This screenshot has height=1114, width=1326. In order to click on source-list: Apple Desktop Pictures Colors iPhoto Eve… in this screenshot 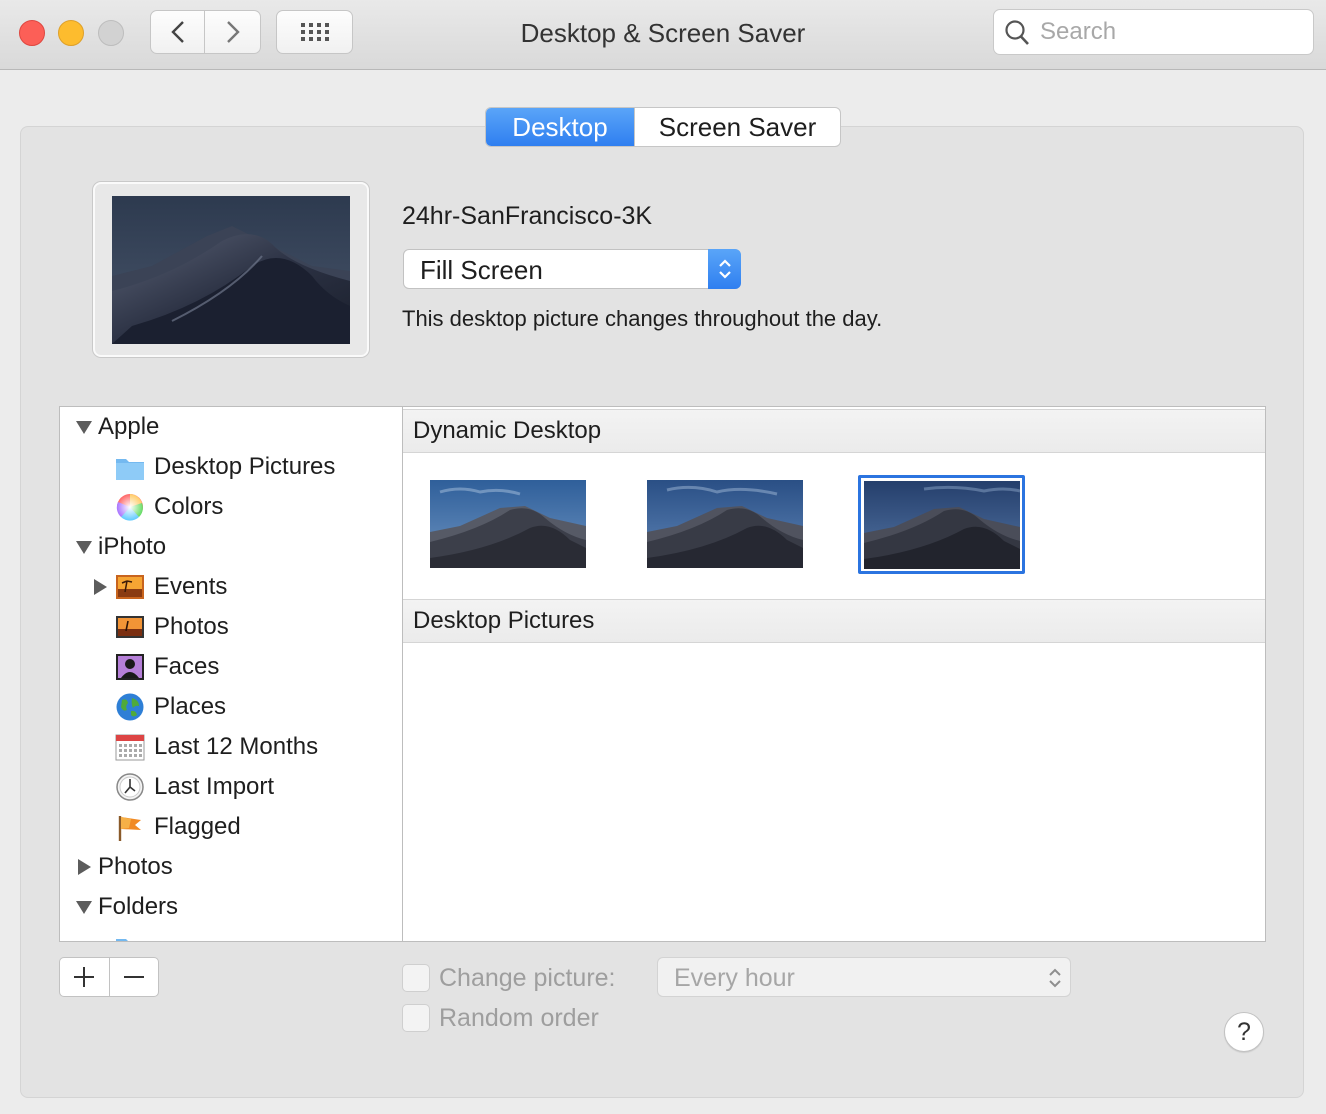, I will do `click(231, 674)`.